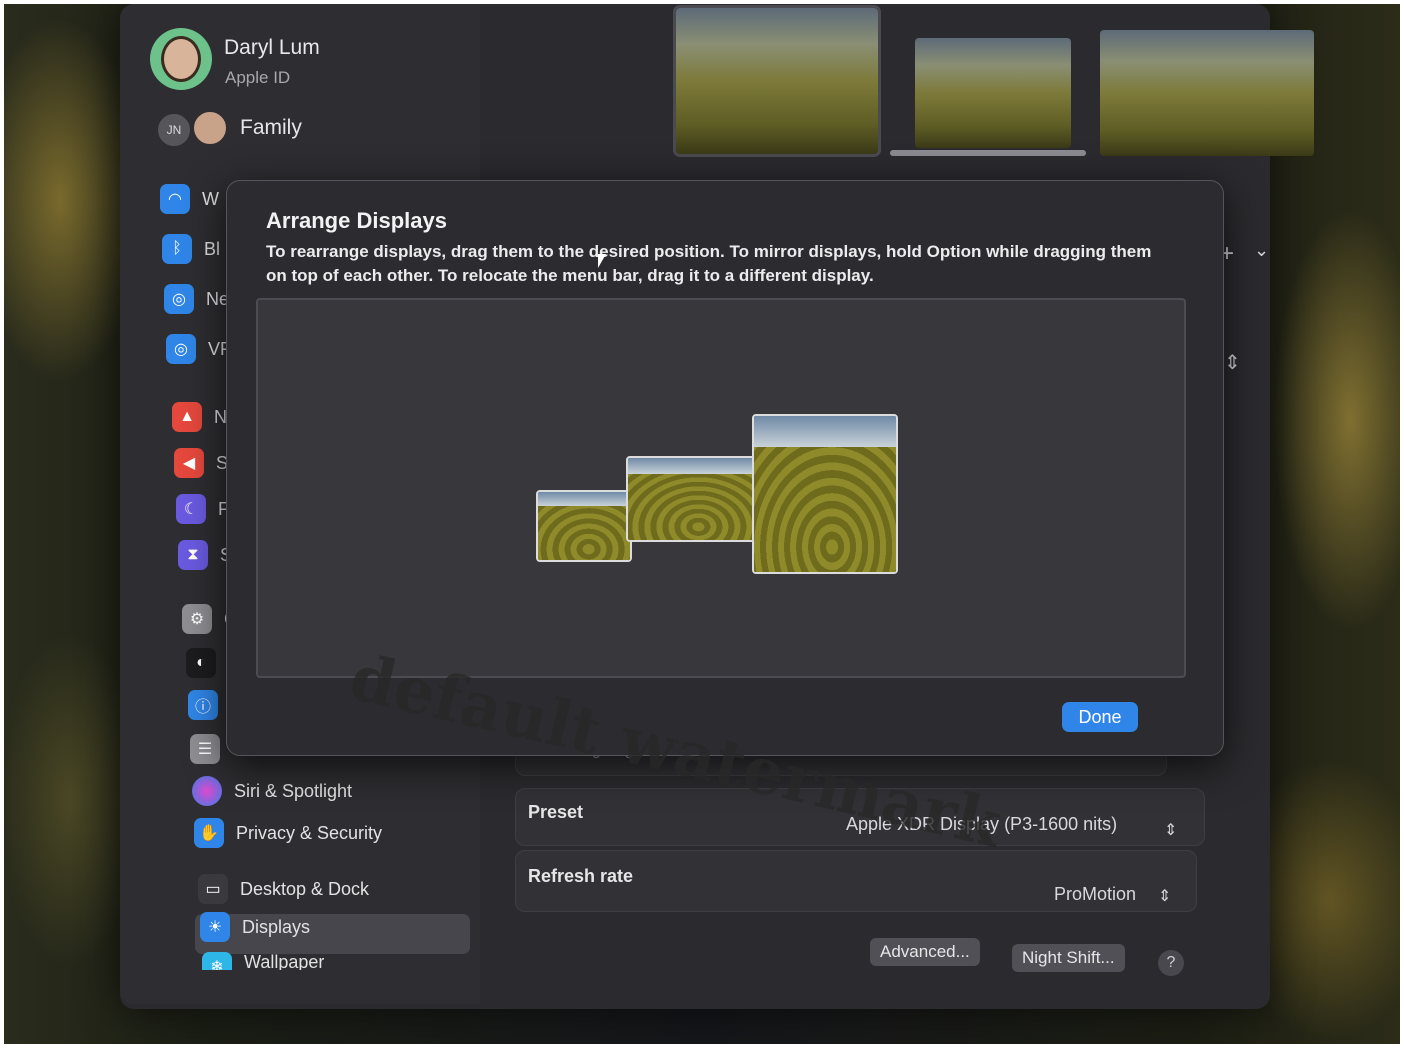  I want to click on speaker-icon: ◀, so click(189, 463).